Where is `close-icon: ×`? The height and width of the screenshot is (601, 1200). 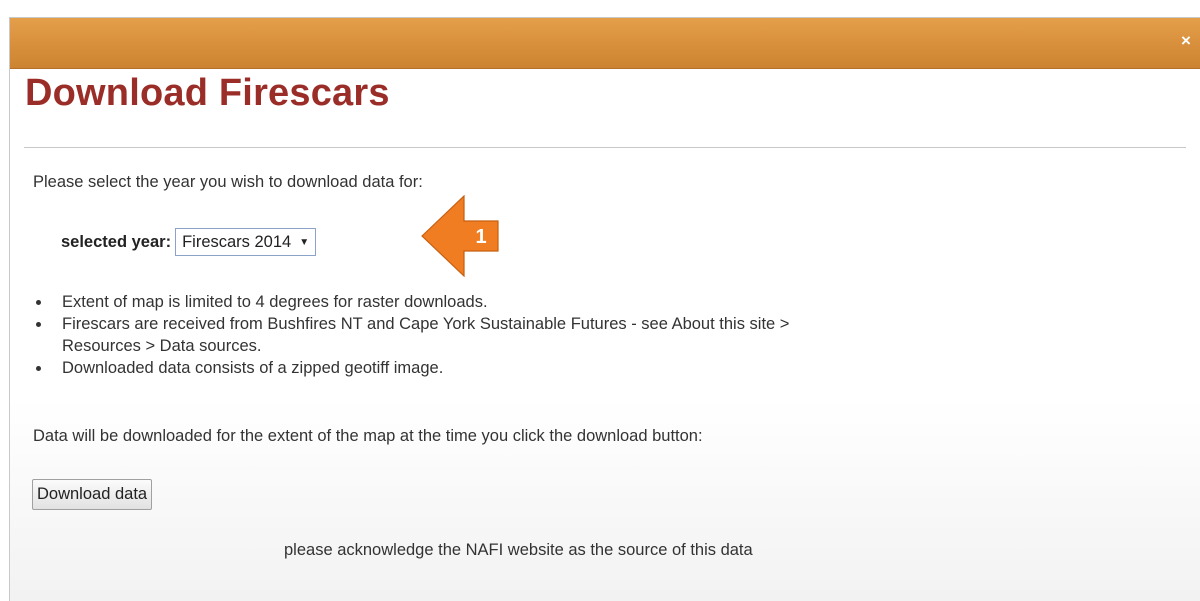 close-icon: × is located at coordinates (1186, 40).